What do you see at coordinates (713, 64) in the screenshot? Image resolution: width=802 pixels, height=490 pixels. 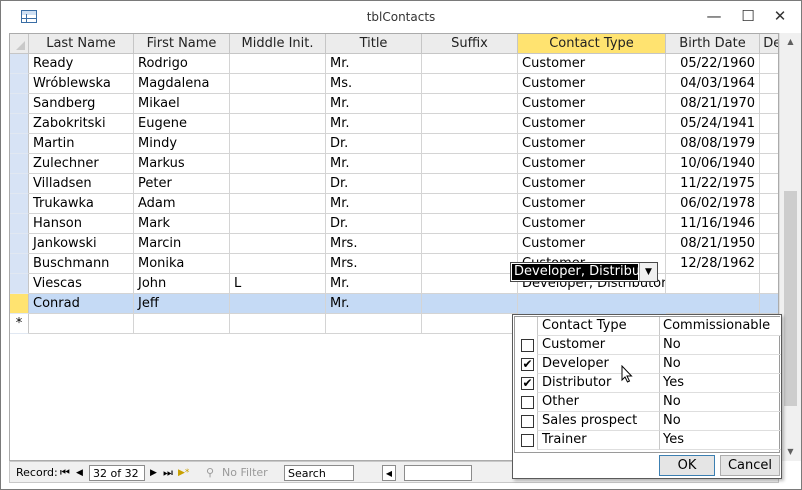 I see `table-cell: 05/22/1960` at bounding box center [713, 64].